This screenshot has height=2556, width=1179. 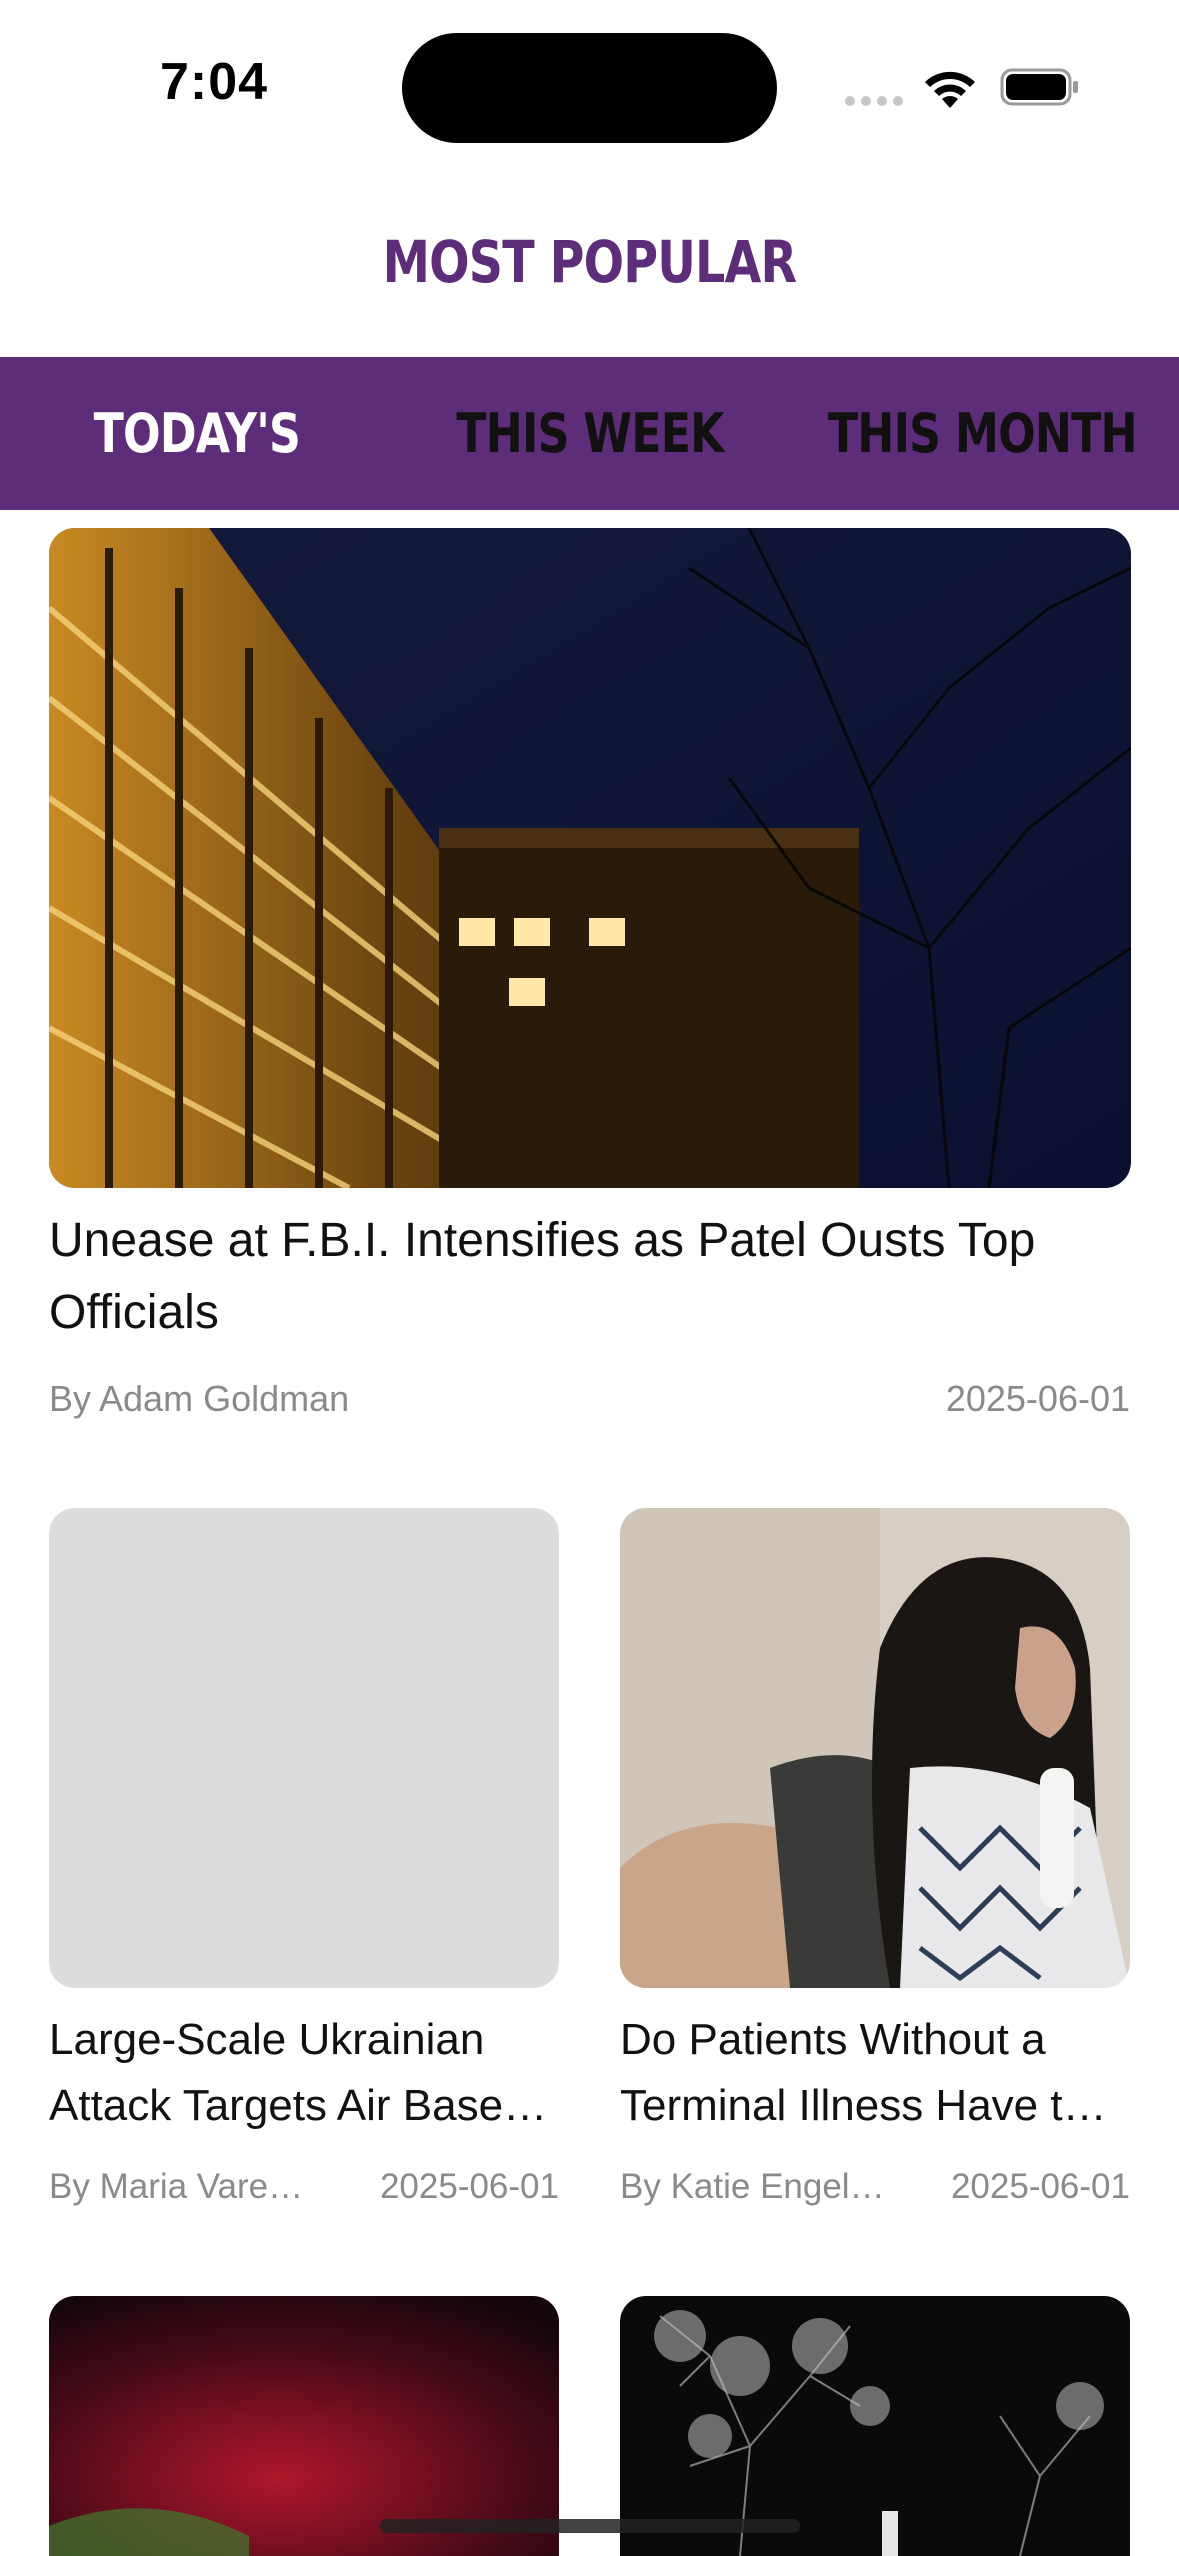 I want to click on tab-this-month: THIS MONTH, so click(x=982, y=433).